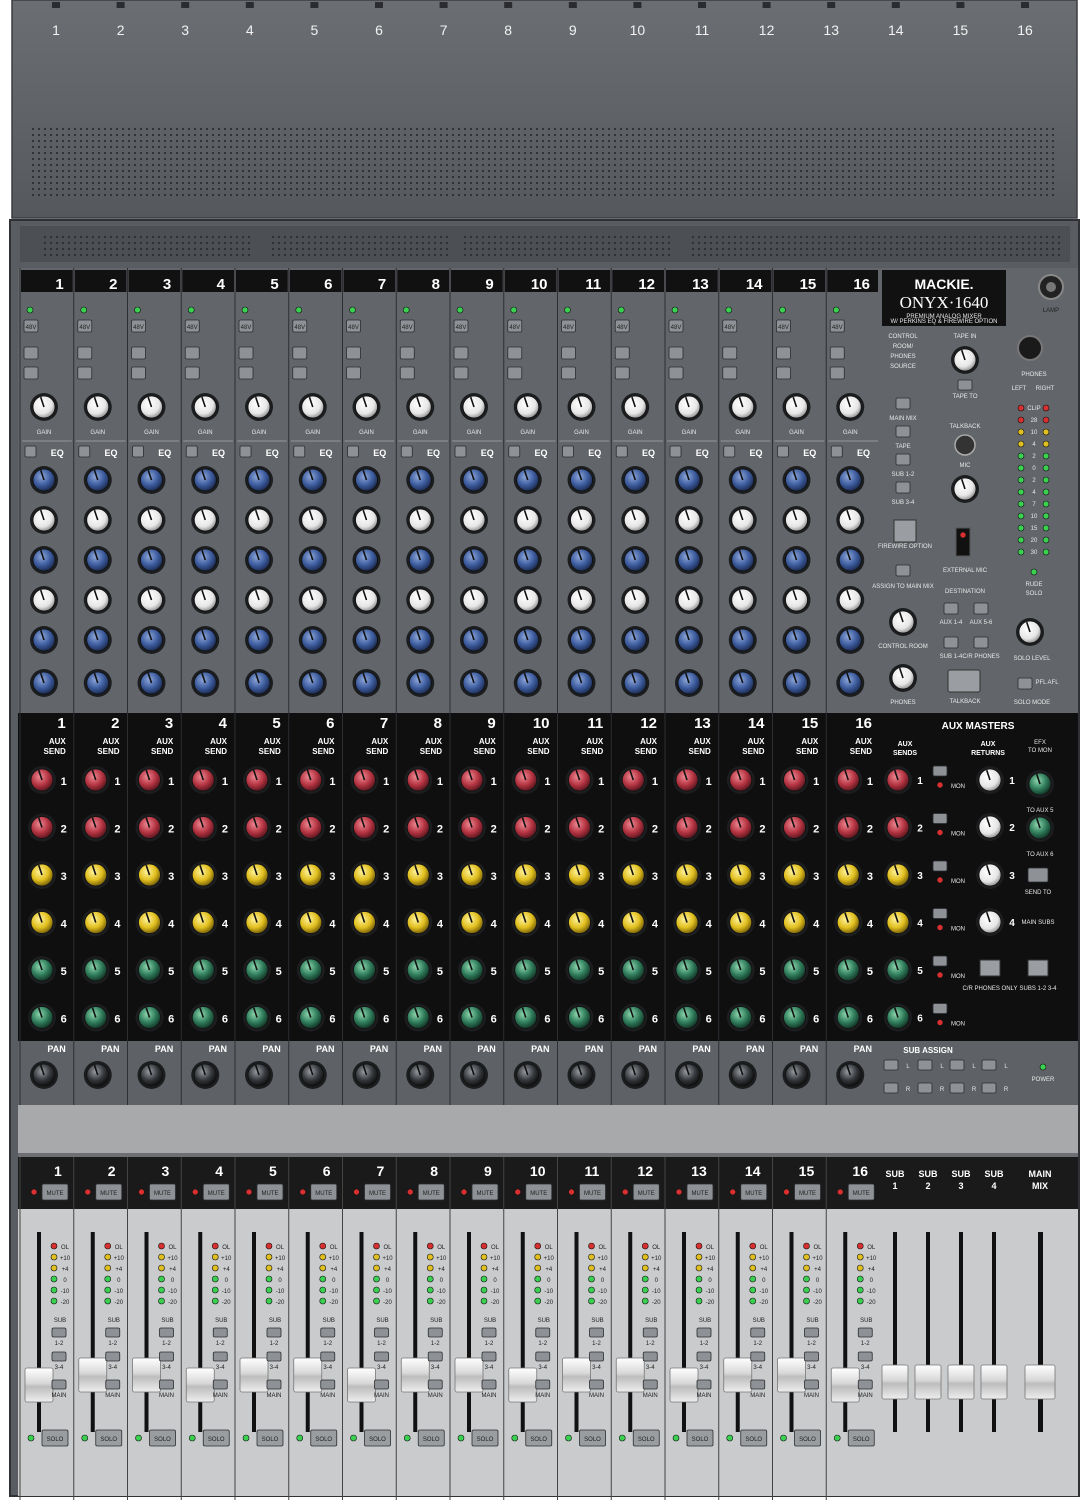 Image resolution: width=1089 pixels, height=1500 pixels. I want to click on assign-main-button, so click(903, 570).